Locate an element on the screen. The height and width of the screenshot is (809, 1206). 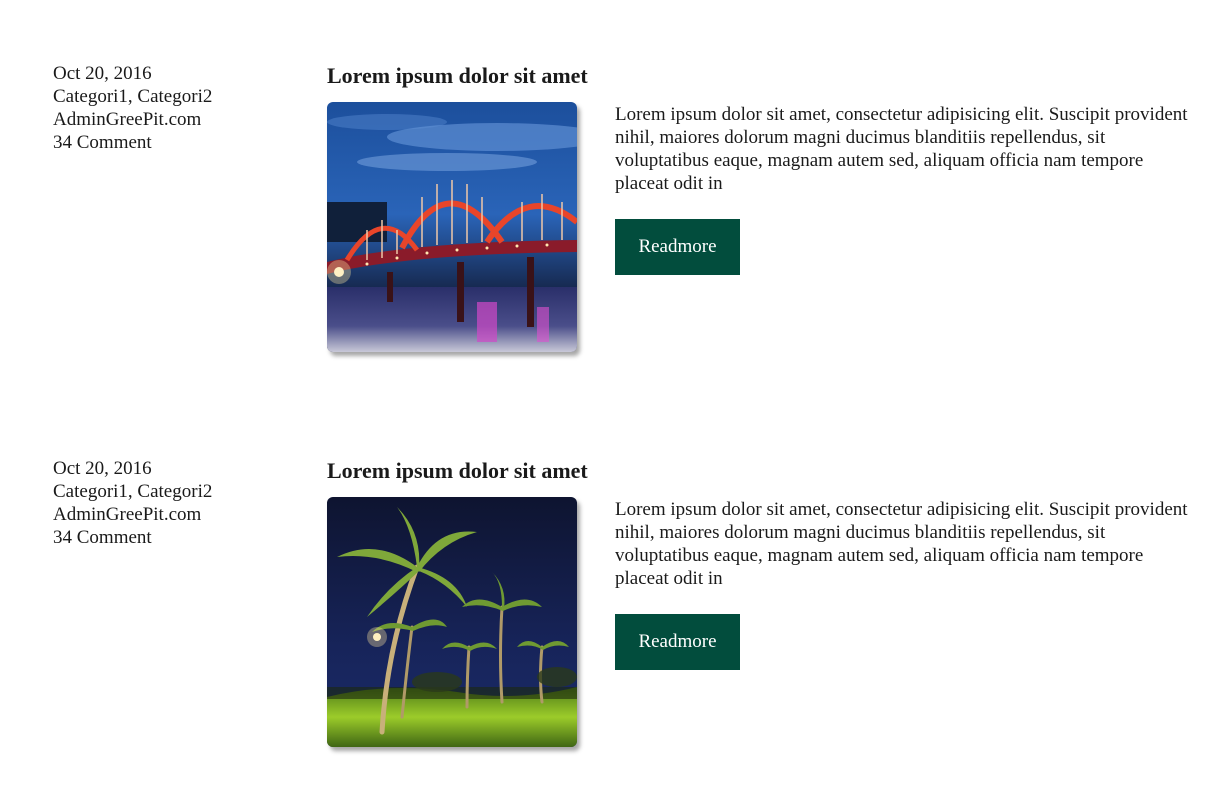
night-bridge-image is located at coordinates (452, 227).